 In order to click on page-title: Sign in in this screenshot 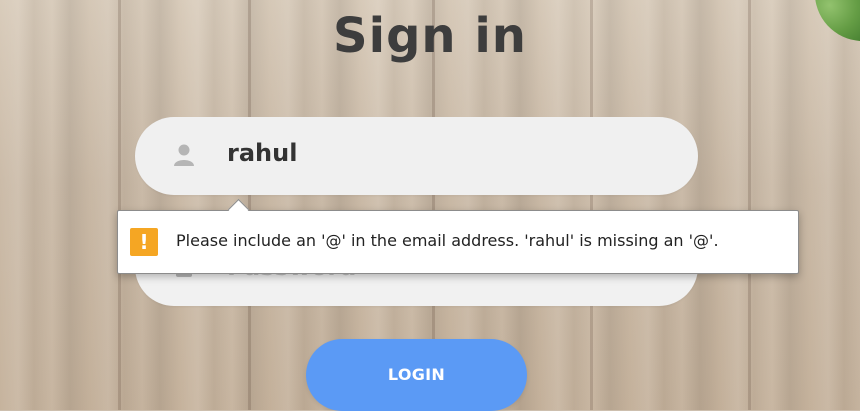, I will do `click(430, 36)`.